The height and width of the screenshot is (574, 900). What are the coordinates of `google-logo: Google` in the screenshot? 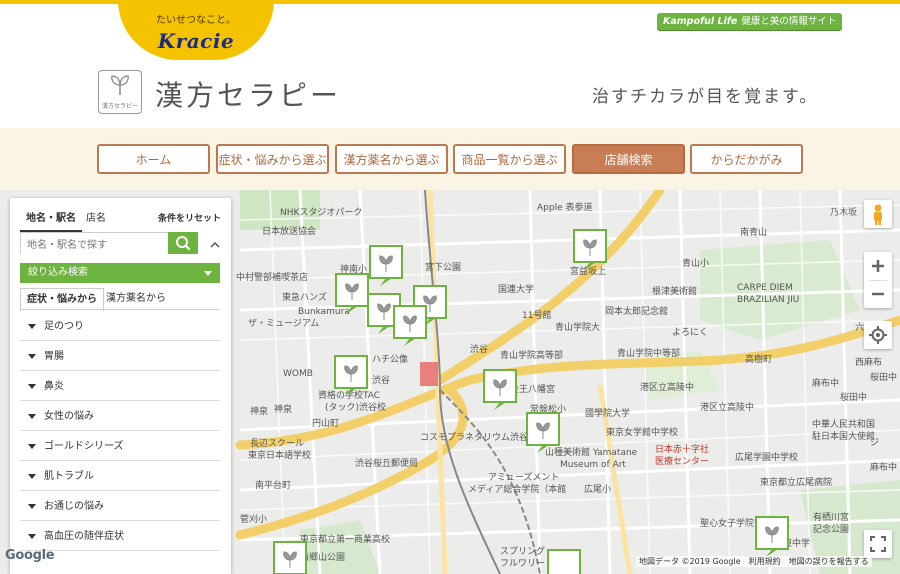 It's located at (30, 555).